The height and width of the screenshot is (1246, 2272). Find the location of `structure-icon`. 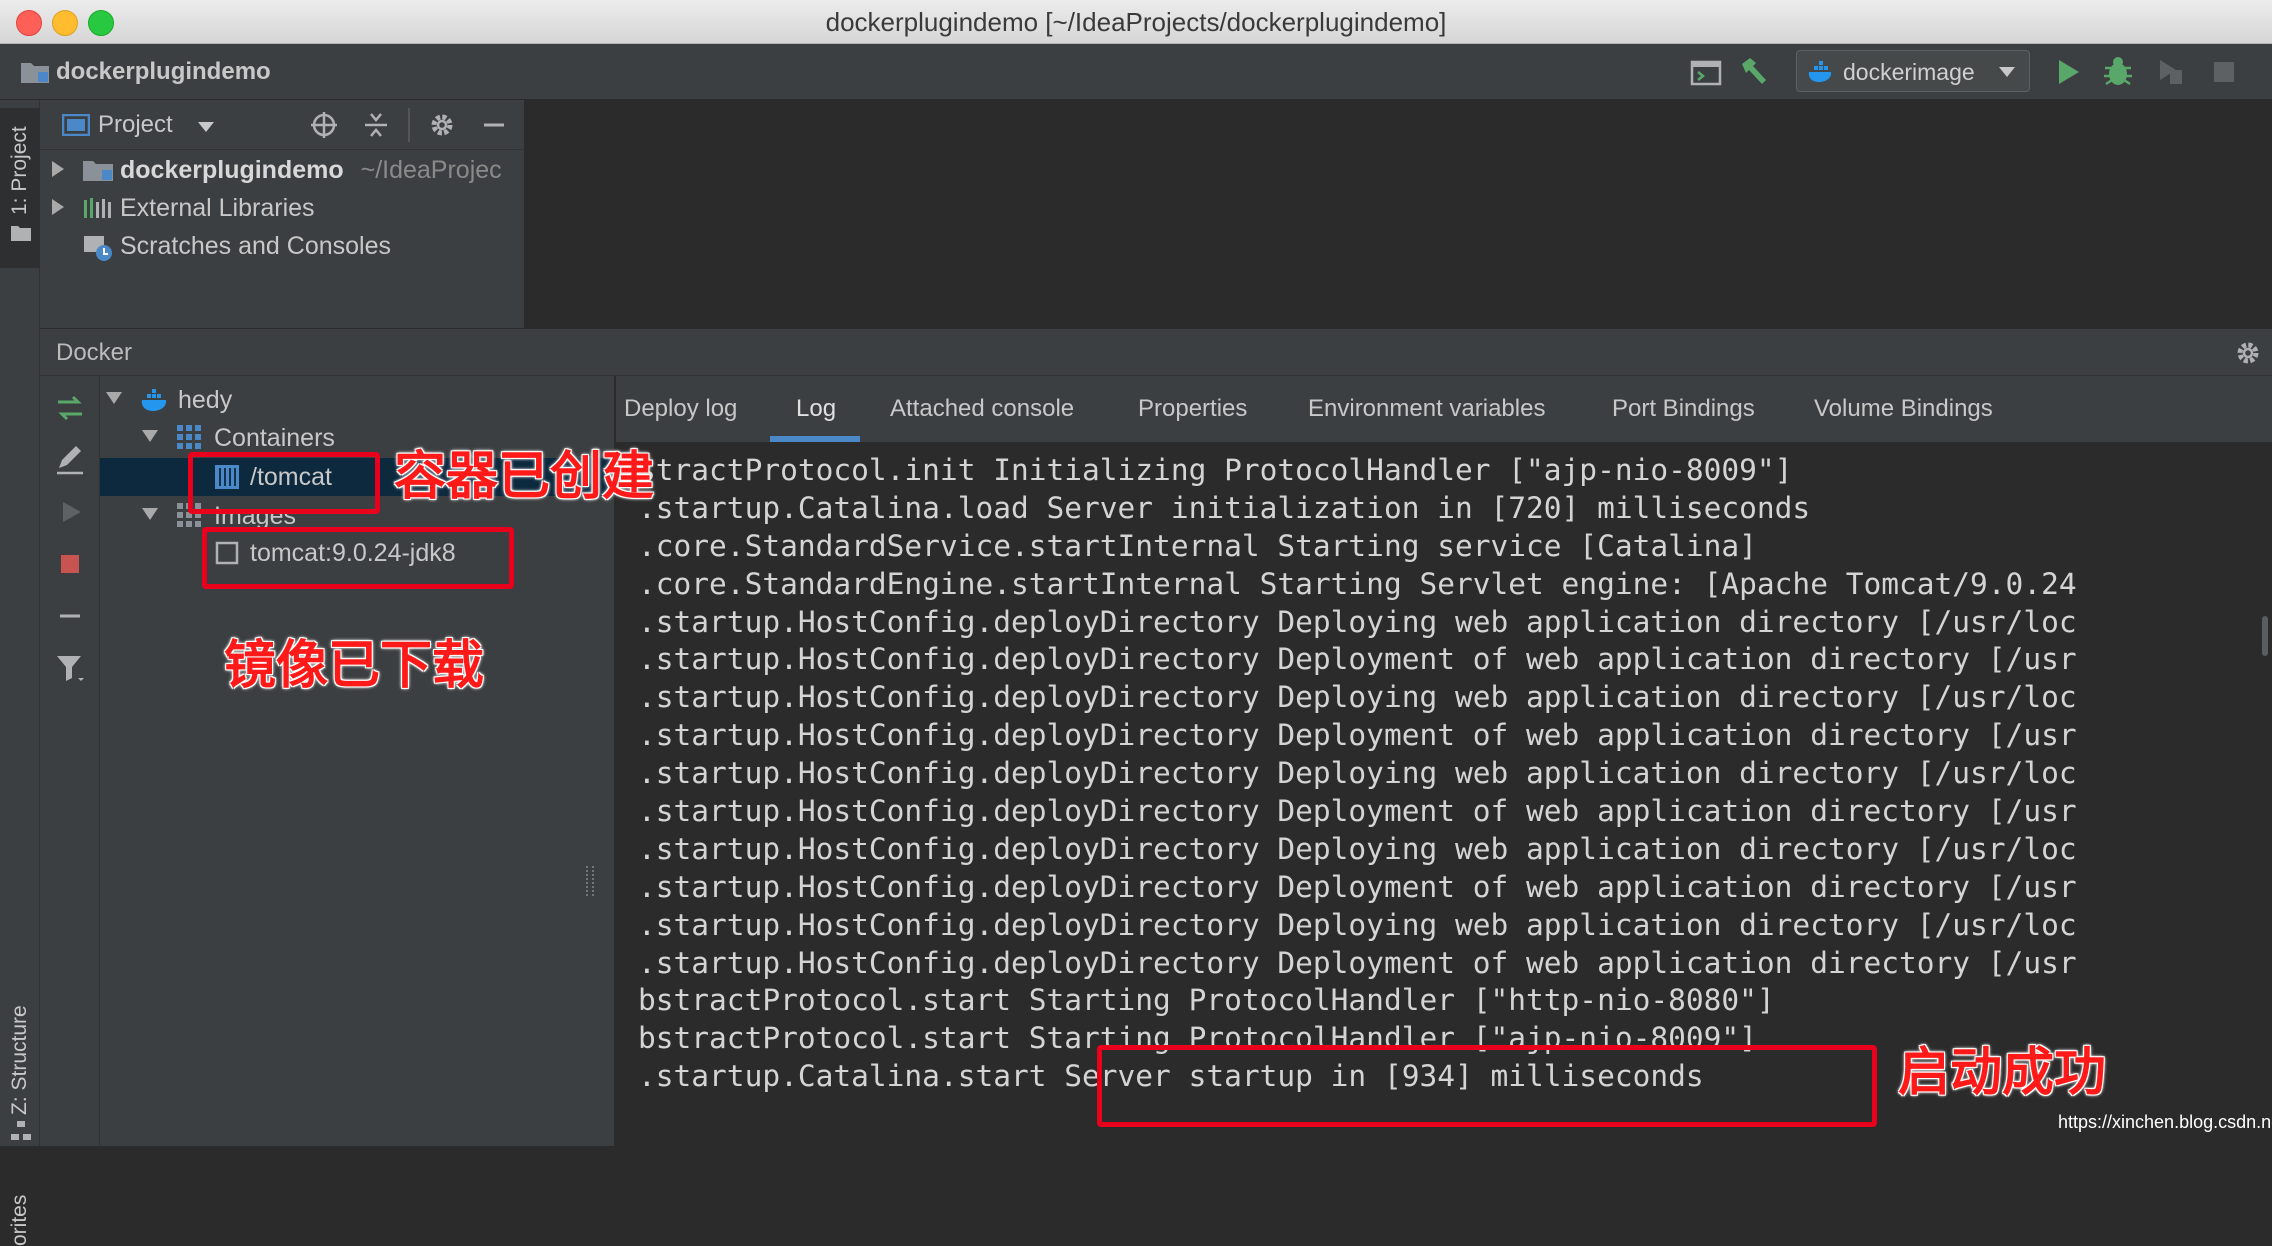

structure-icon is located at coordinates (21, 1130).